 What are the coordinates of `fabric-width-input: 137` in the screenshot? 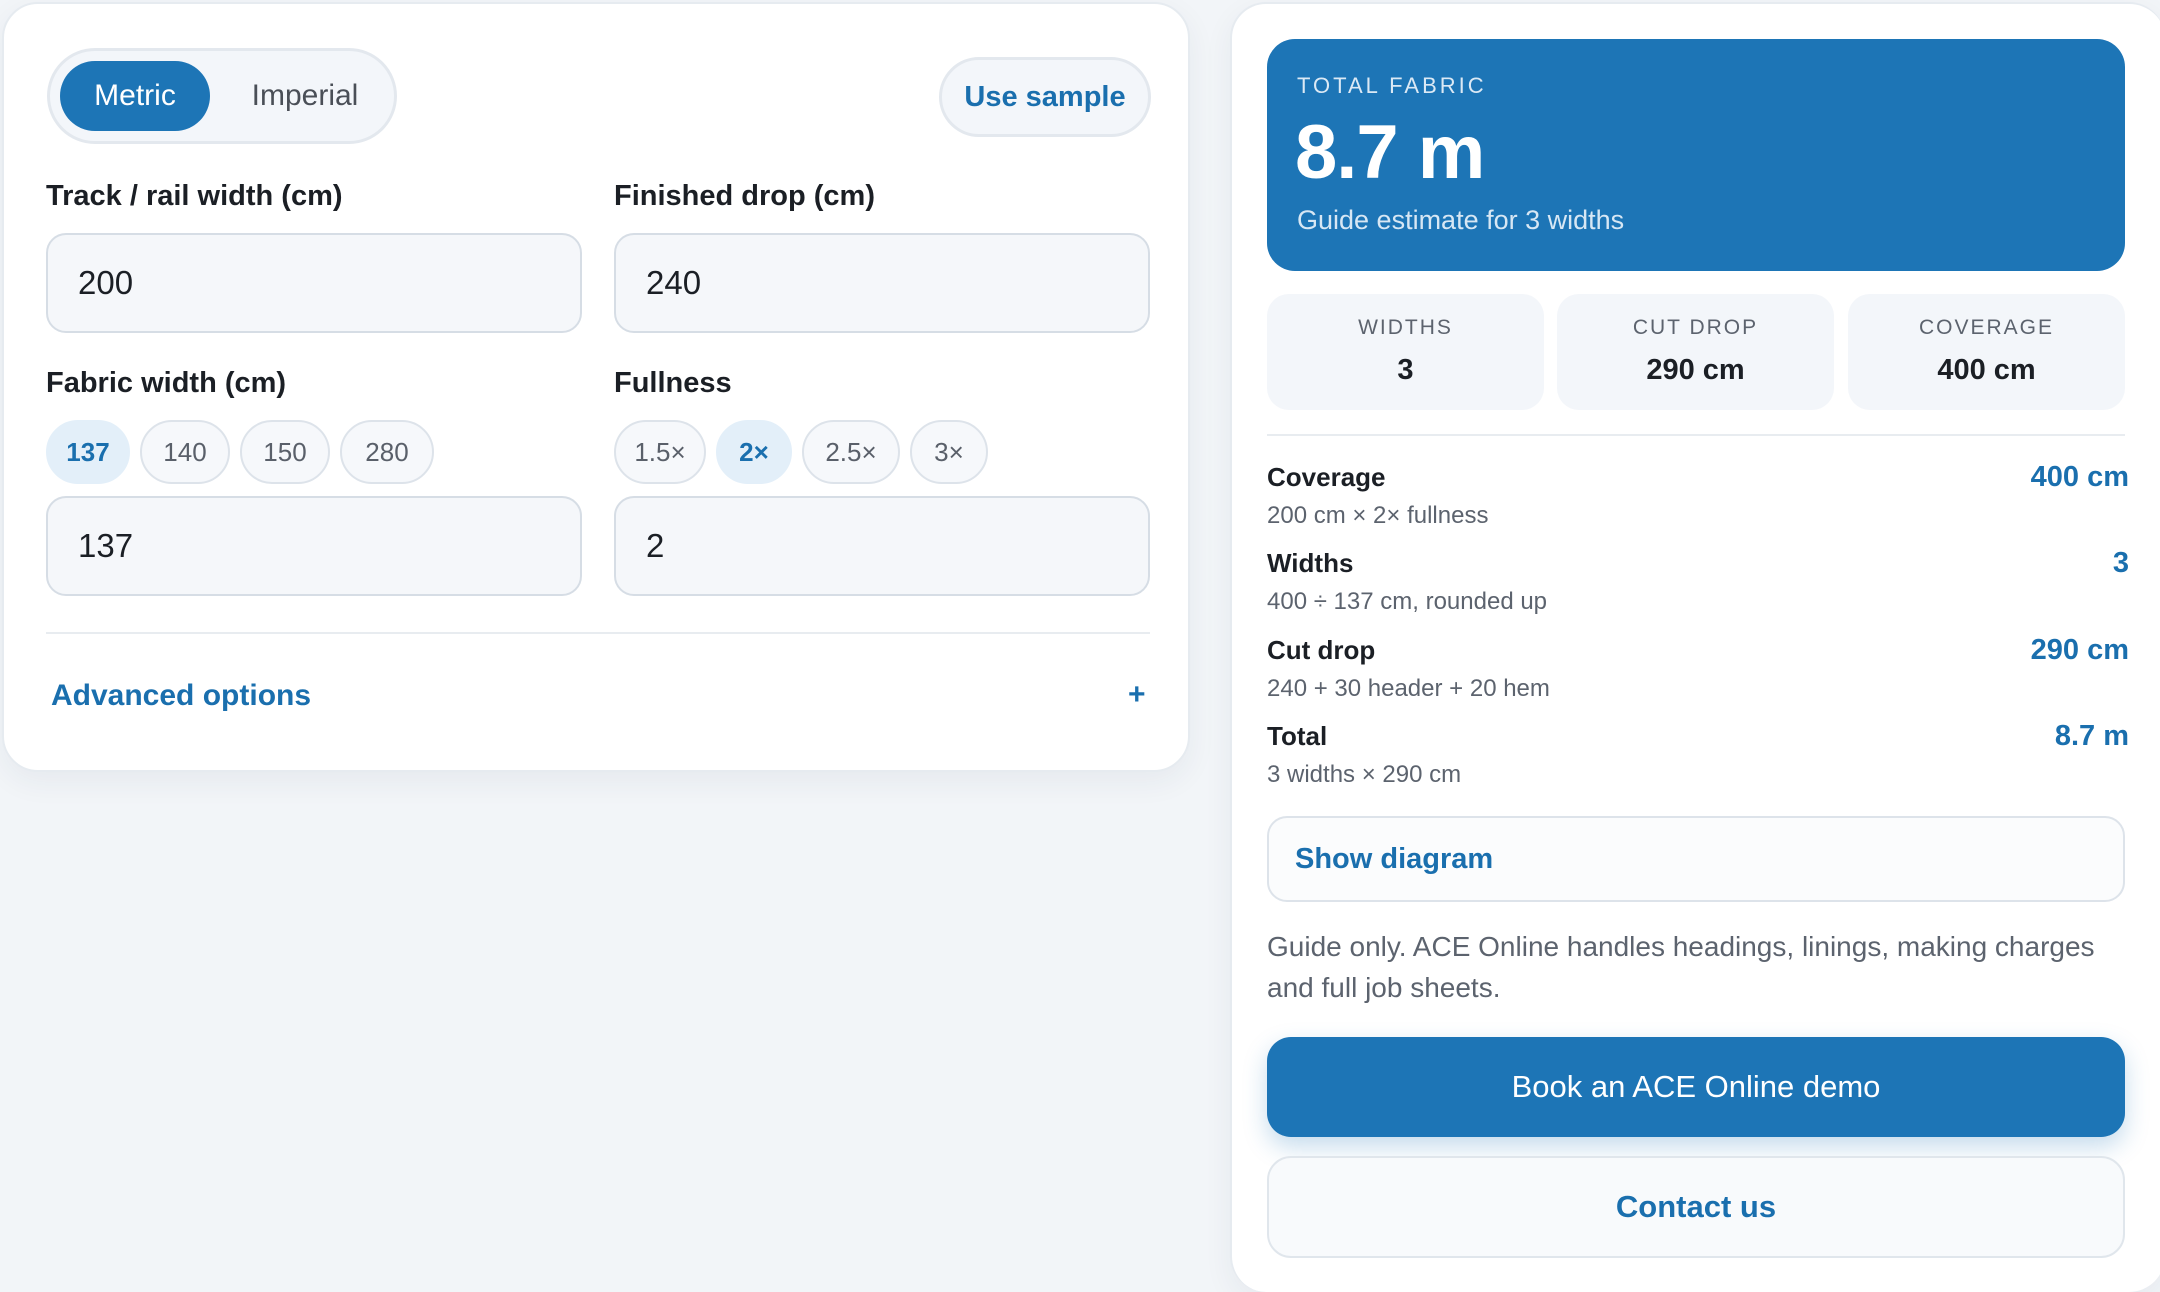 It's located at (314, 546).